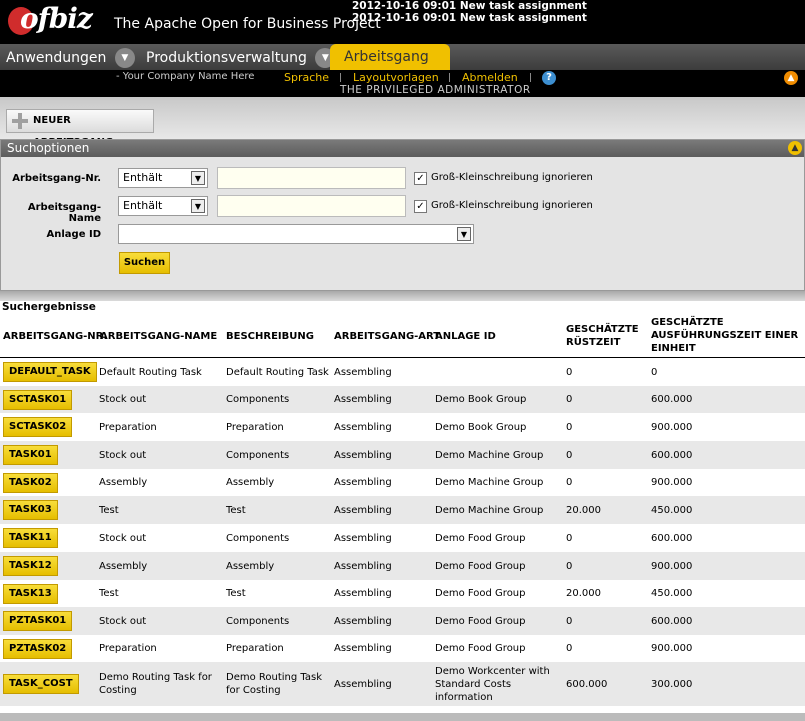 Image resolution: width=805 pixels, height=721 pixels. What do you see at coordinates (55, 336) in the screenshot?
I see `column-header: ARBEITSGANG-NR.` at bounding box center [55, 336].